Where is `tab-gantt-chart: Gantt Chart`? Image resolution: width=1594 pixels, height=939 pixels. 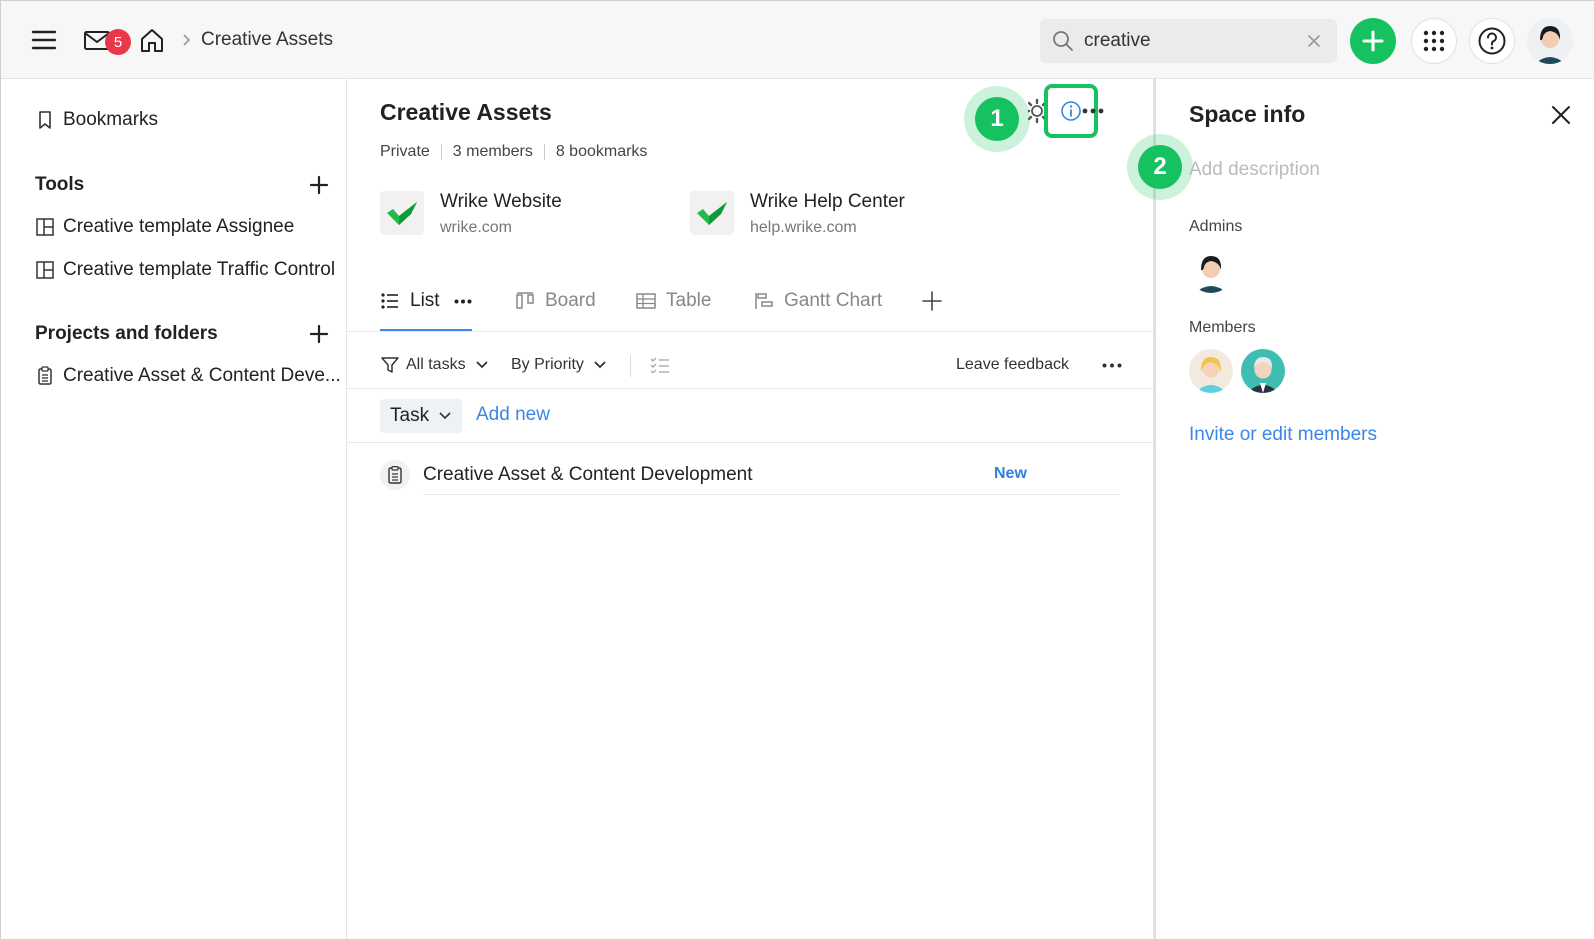 tab-gantt-chart: Gantt Chart is located at coordinates (818, 301).